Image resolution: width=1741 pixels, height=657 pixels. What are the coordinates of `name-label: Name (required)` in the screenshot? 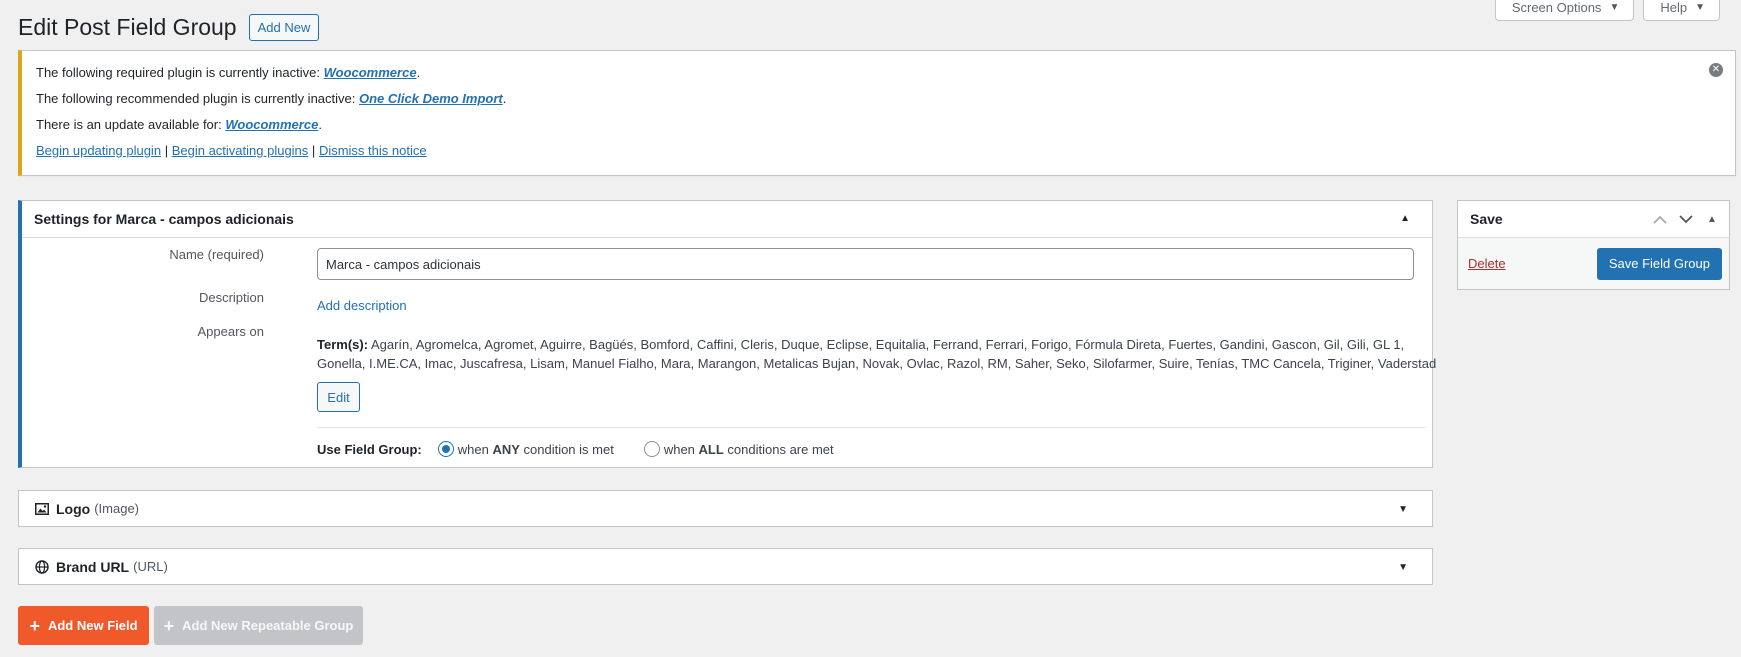 It's located at (216, 254).